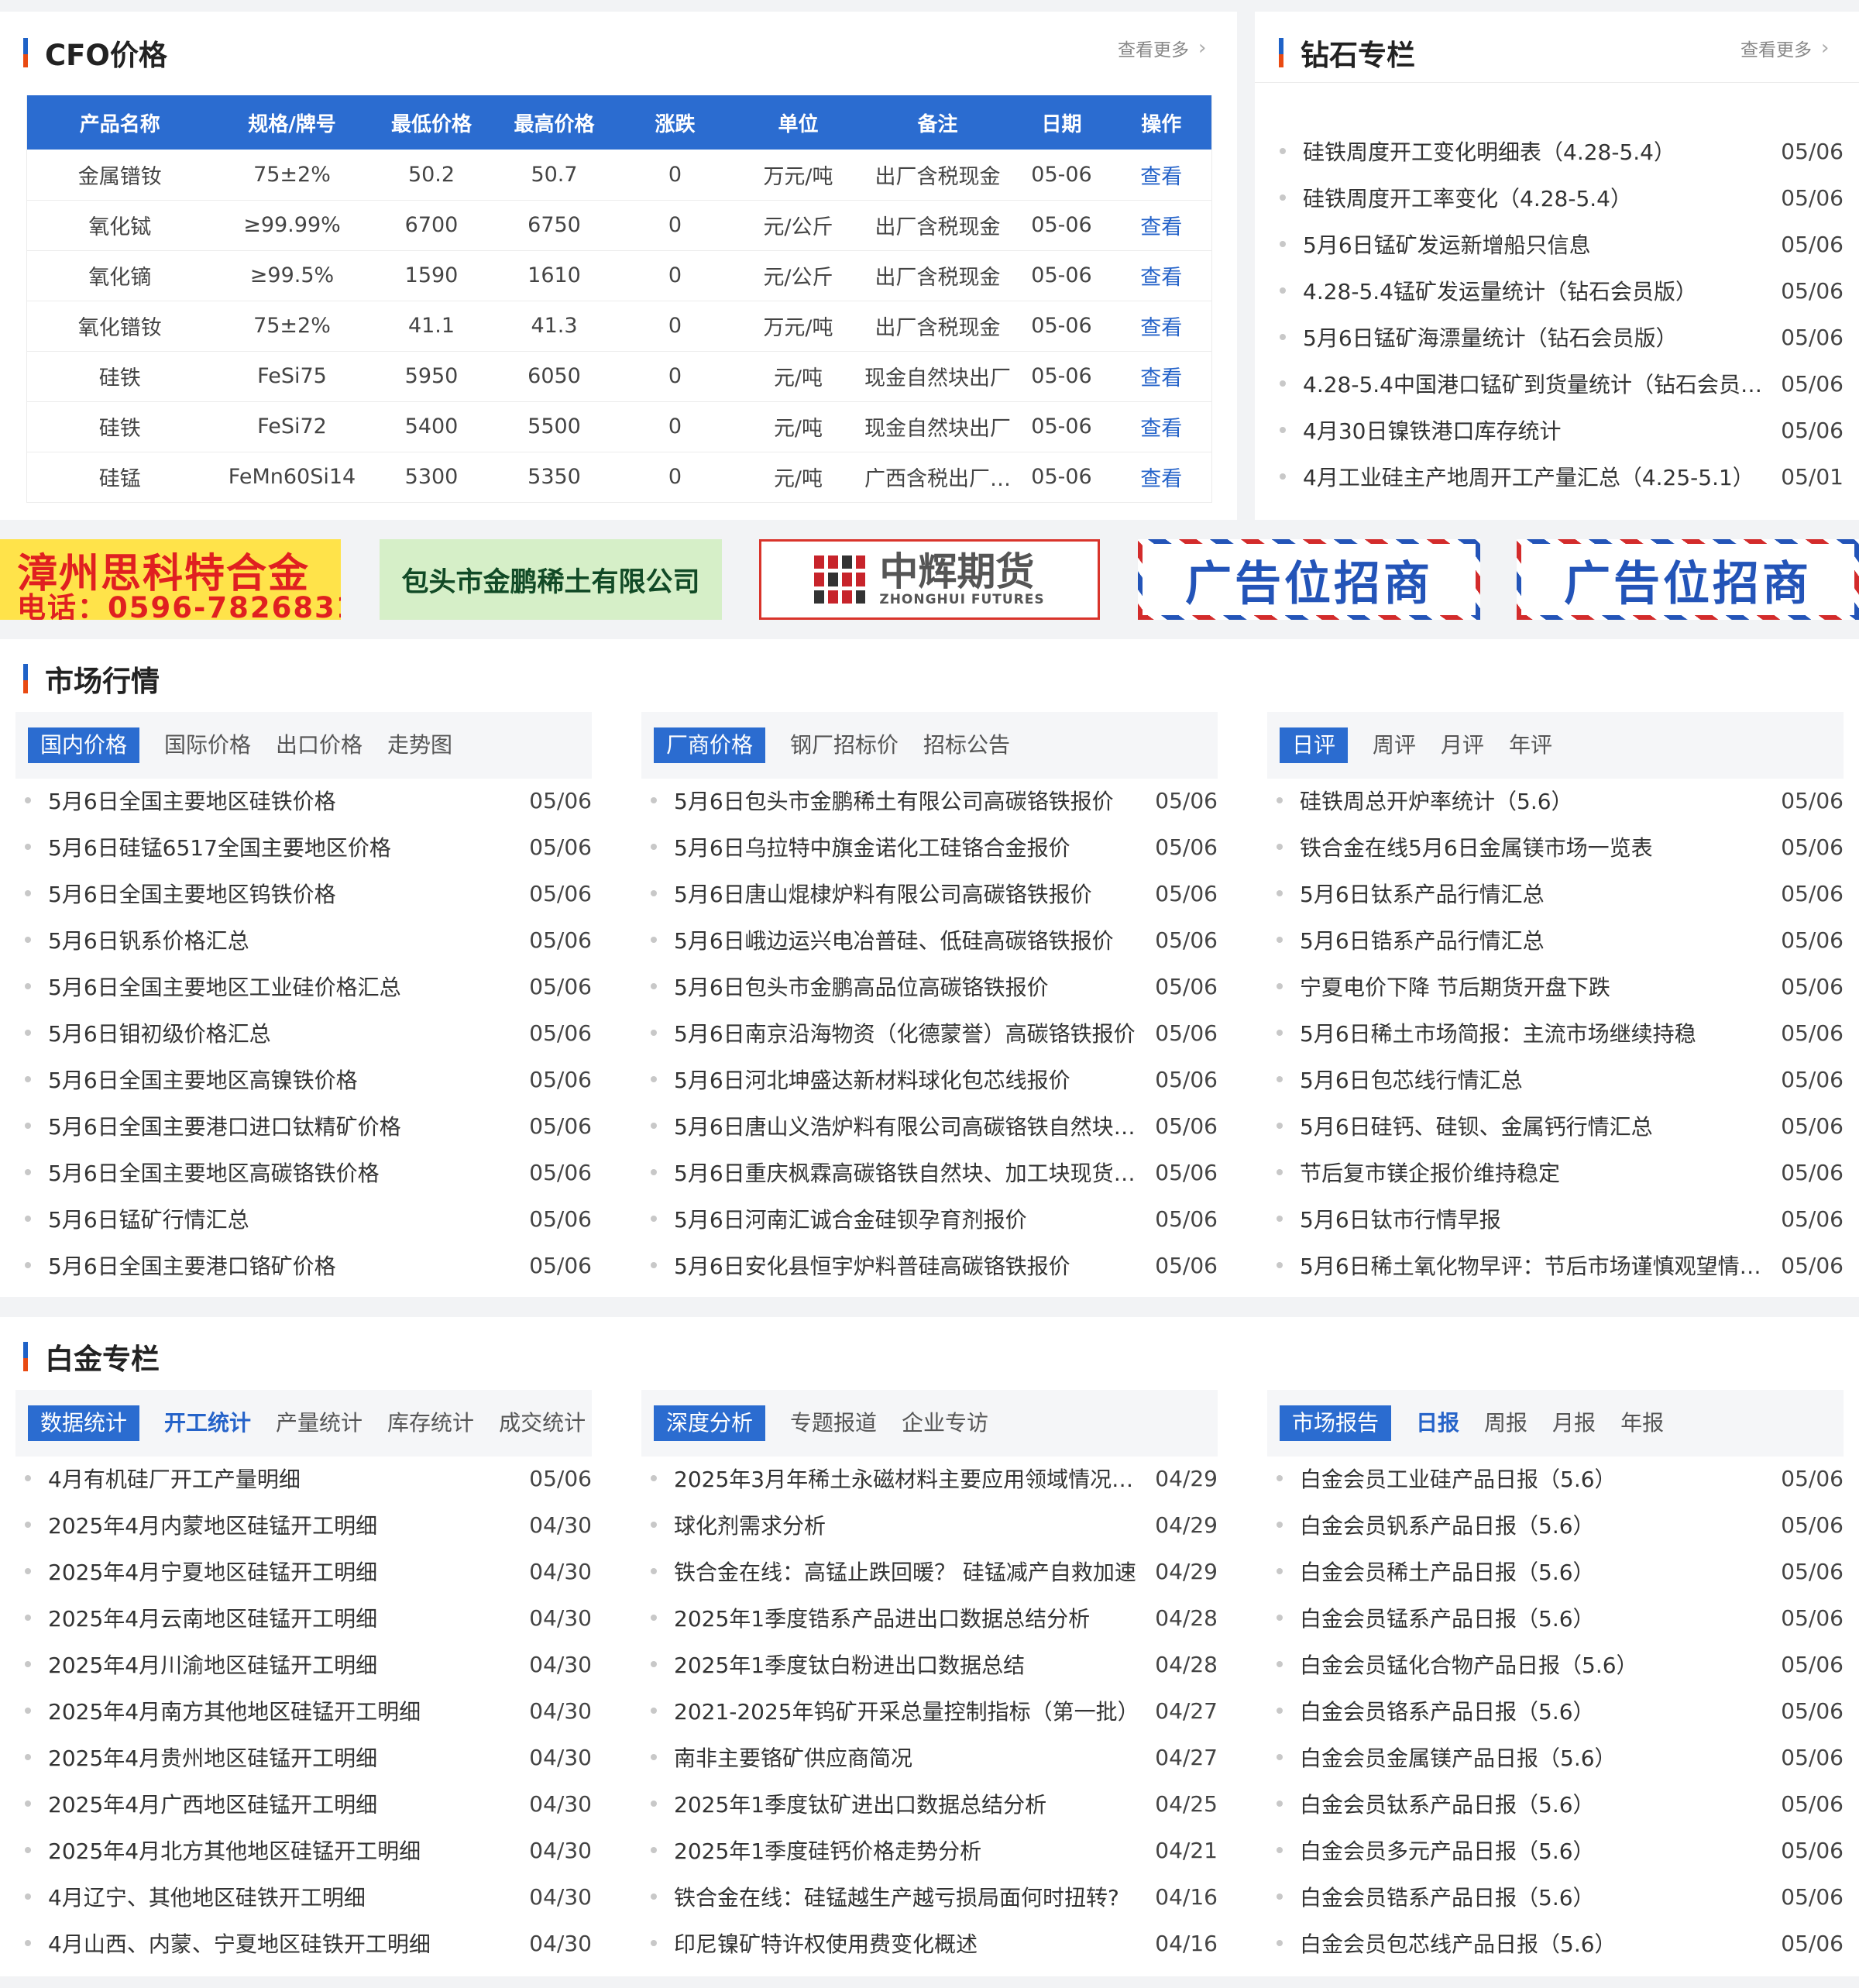 The height and width of the screenshot is (1988, 1859). I want to click on list-item: 4月工业硅主产地周开工产量汇总（4.25-5.1） 05/01, so click(1562, 476).